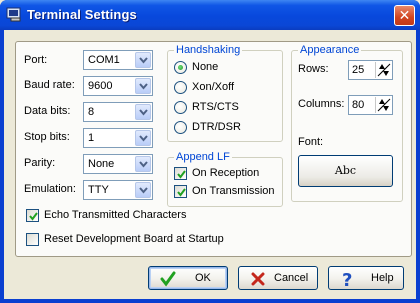 This screenshot has width=420, height=303. What do you see at coordinates (180, 127) in the screenshot?
I see `handshaking-dtrdsr-radio` at bounding box center [180, 127].